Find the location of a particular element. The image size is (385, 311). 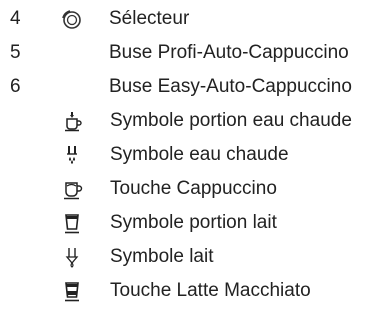

latte-macchiato-glass-icon is located at coordinates (72, 291).